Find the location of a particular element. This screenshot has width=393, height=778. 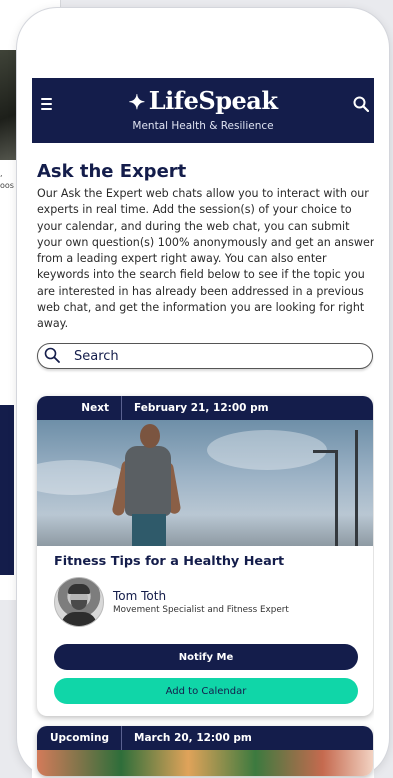

avatar is located at coordinates (79, 601).